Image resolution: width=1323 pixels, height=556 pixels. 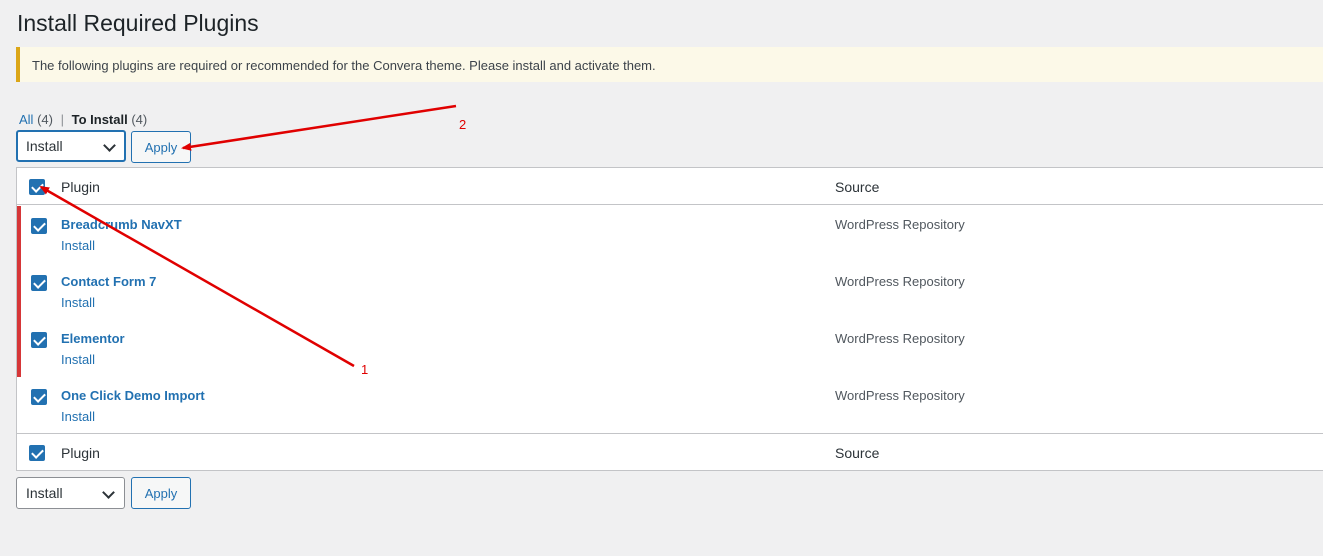 What do you see at coordinates (80, 187) in the screenshot?
I see `column-header-plugin: Plugin` at bounding box center [80, 187].